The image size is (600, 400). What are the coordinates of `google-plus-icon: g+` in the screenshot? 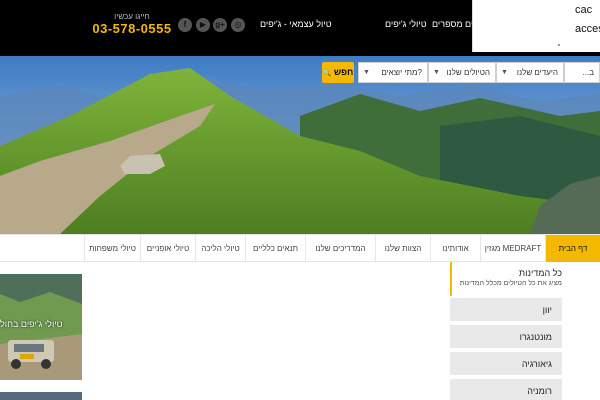 It's located at (220, 25).